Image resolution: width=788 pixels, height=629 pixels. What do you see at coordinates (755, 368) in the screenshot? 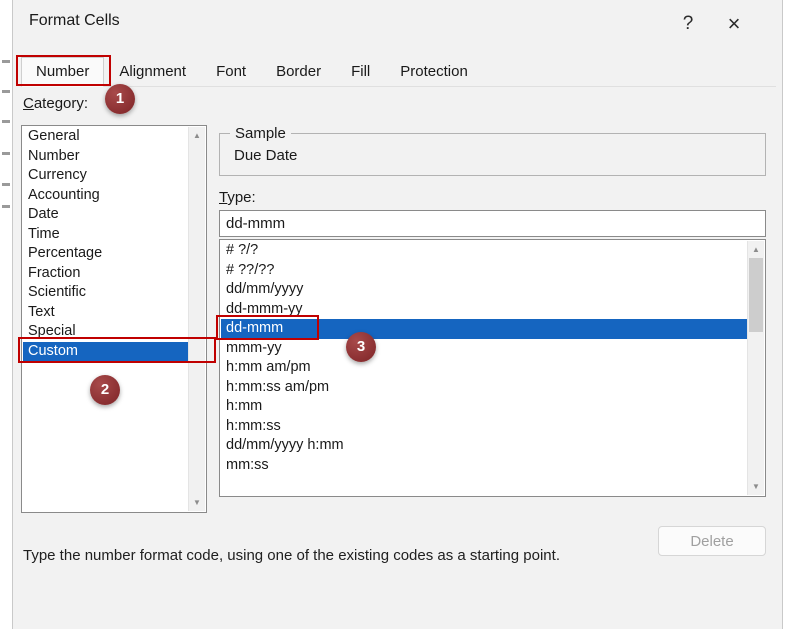
I see `type-scrollbar: ▲ ▼` at bounding box center [755, 368].